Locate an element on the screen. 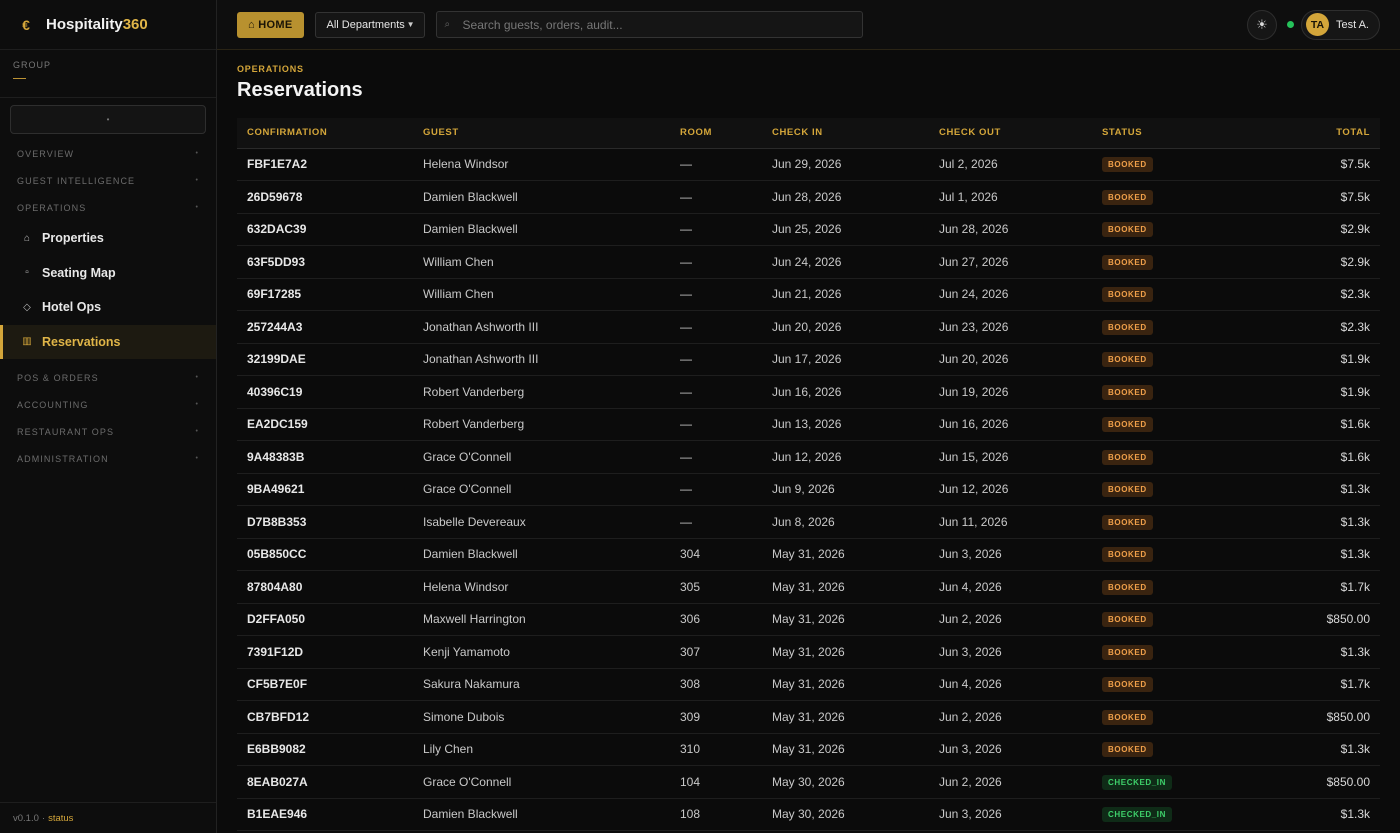 Image resolution: width=1400 pixels, height=833 pixels. total-cell: $1.6k is located at coordinates (1311, 424).